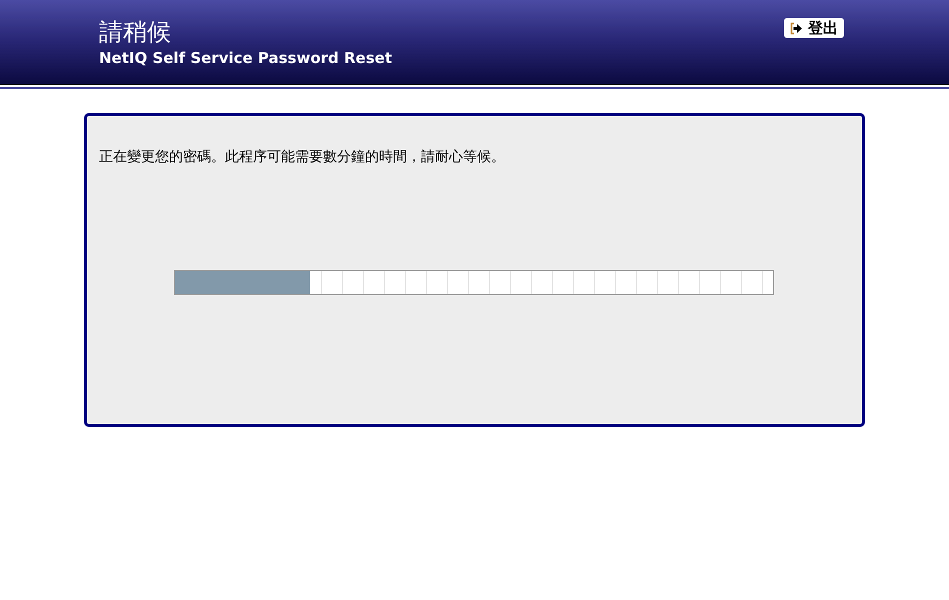 The width and height of the screenshot is (949, 600). What do you see at coordinates (135, 32) in the screenshot?
I see `page-title: 請稍候` at bounding box center [135, 32].